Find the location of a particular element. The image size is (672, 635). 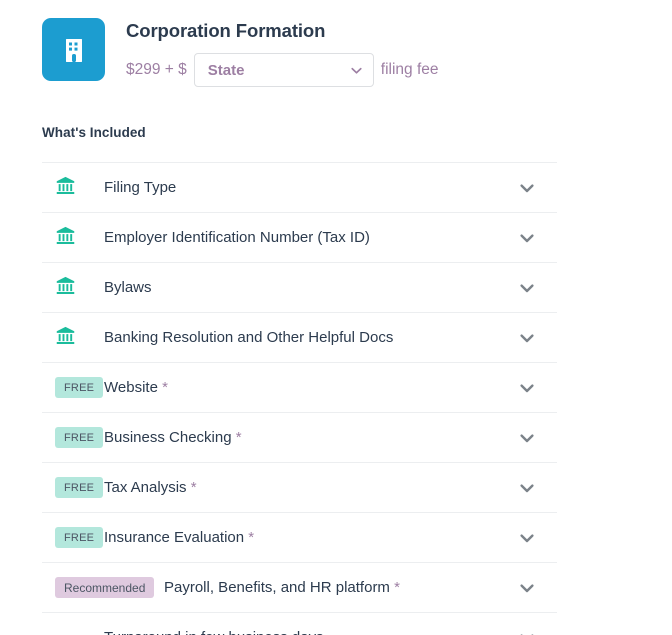

feature-row: FREE Website * is located at coordinates (299, 388).